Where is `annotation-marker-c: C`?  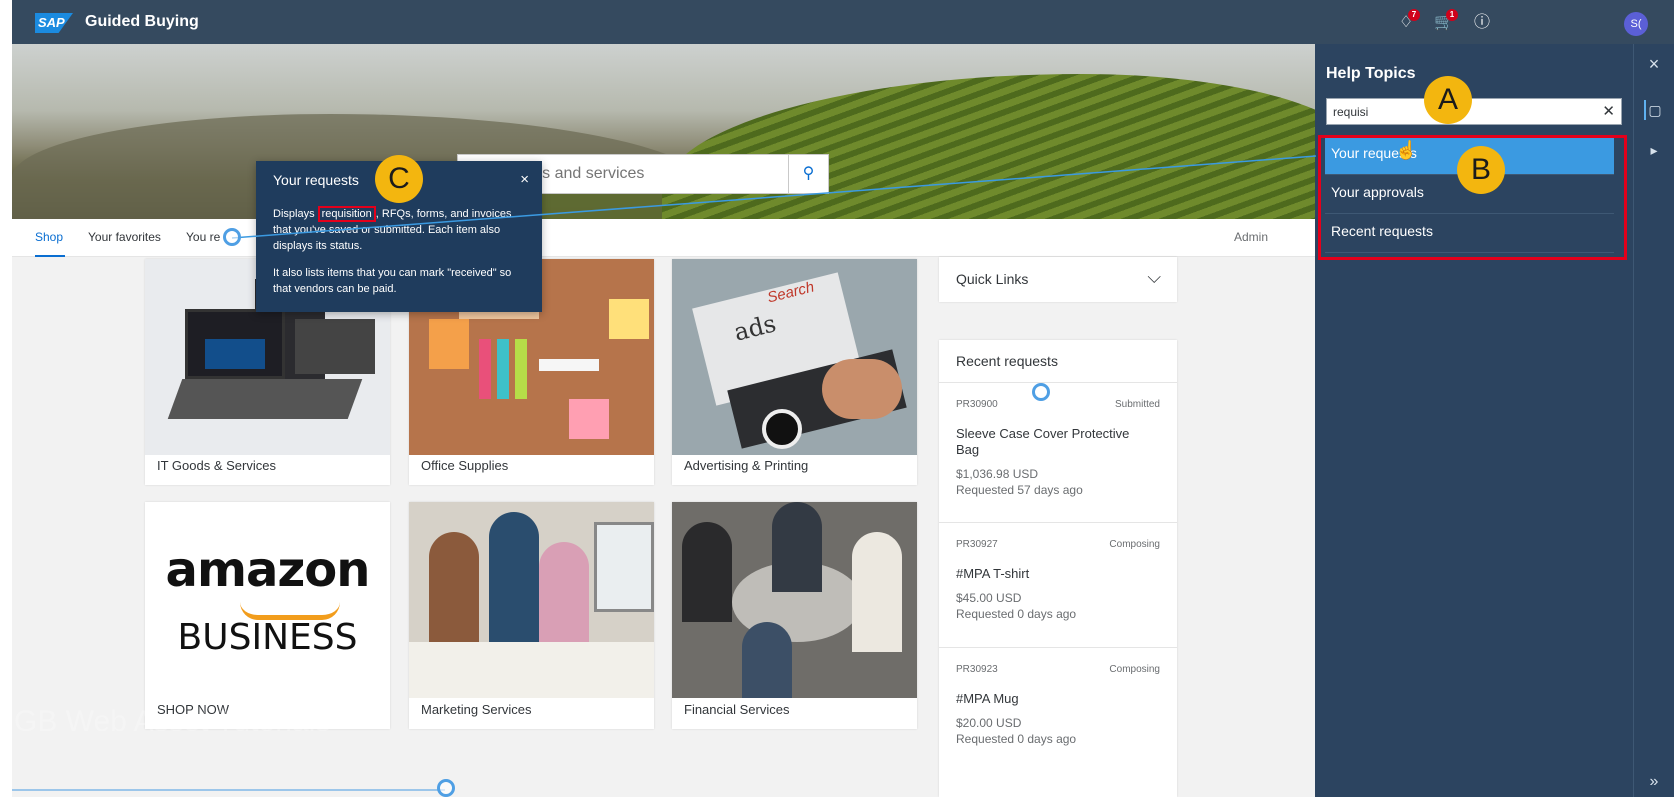 annotation-marker-c: C is located at coordinates (399, 179).